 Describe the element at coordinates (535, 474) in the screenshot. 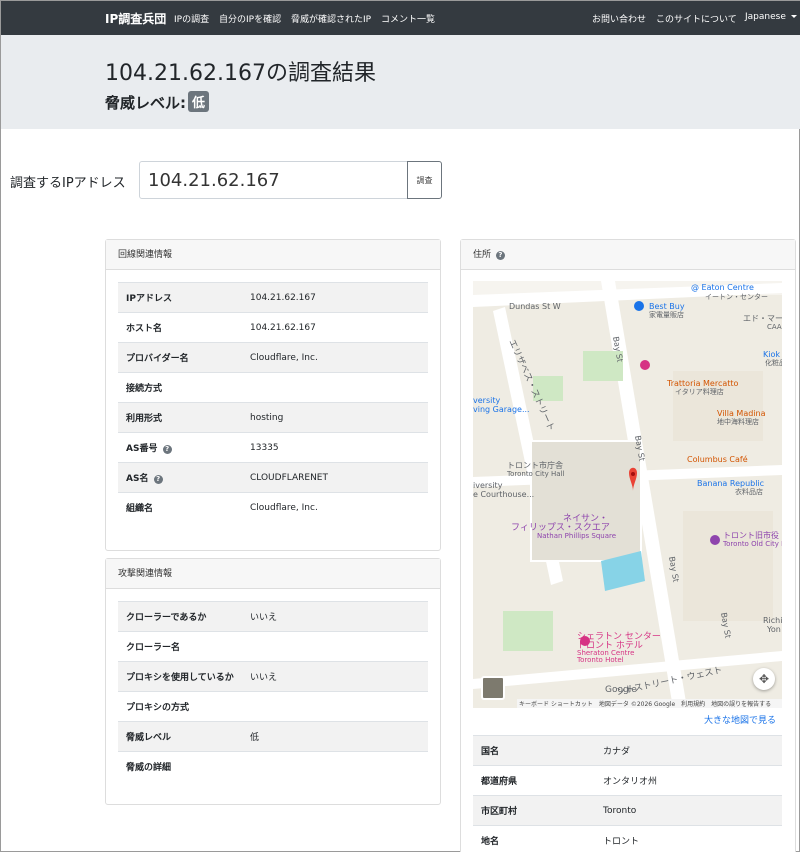

I see `map-label-cityhall: Toronto City Hall` at that location.